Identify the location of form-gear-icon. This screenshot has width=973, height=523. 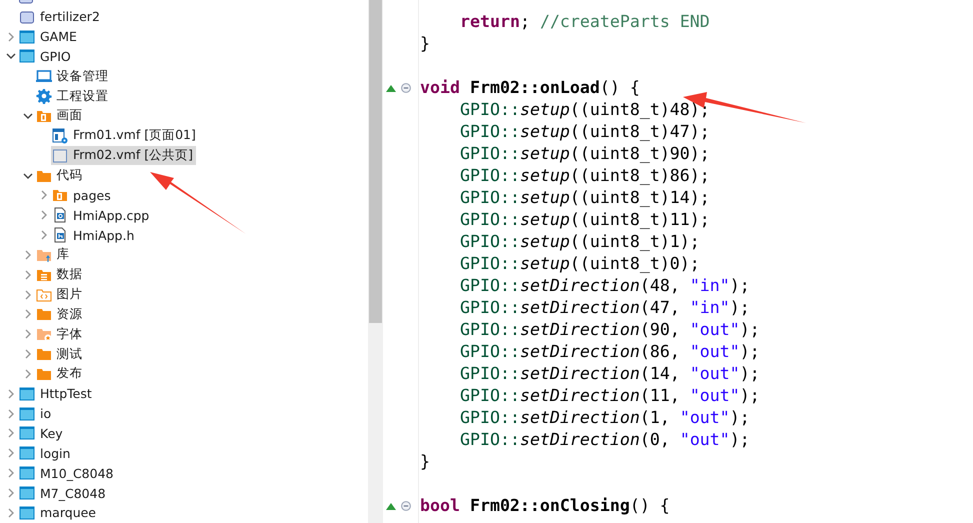
(60, 136).